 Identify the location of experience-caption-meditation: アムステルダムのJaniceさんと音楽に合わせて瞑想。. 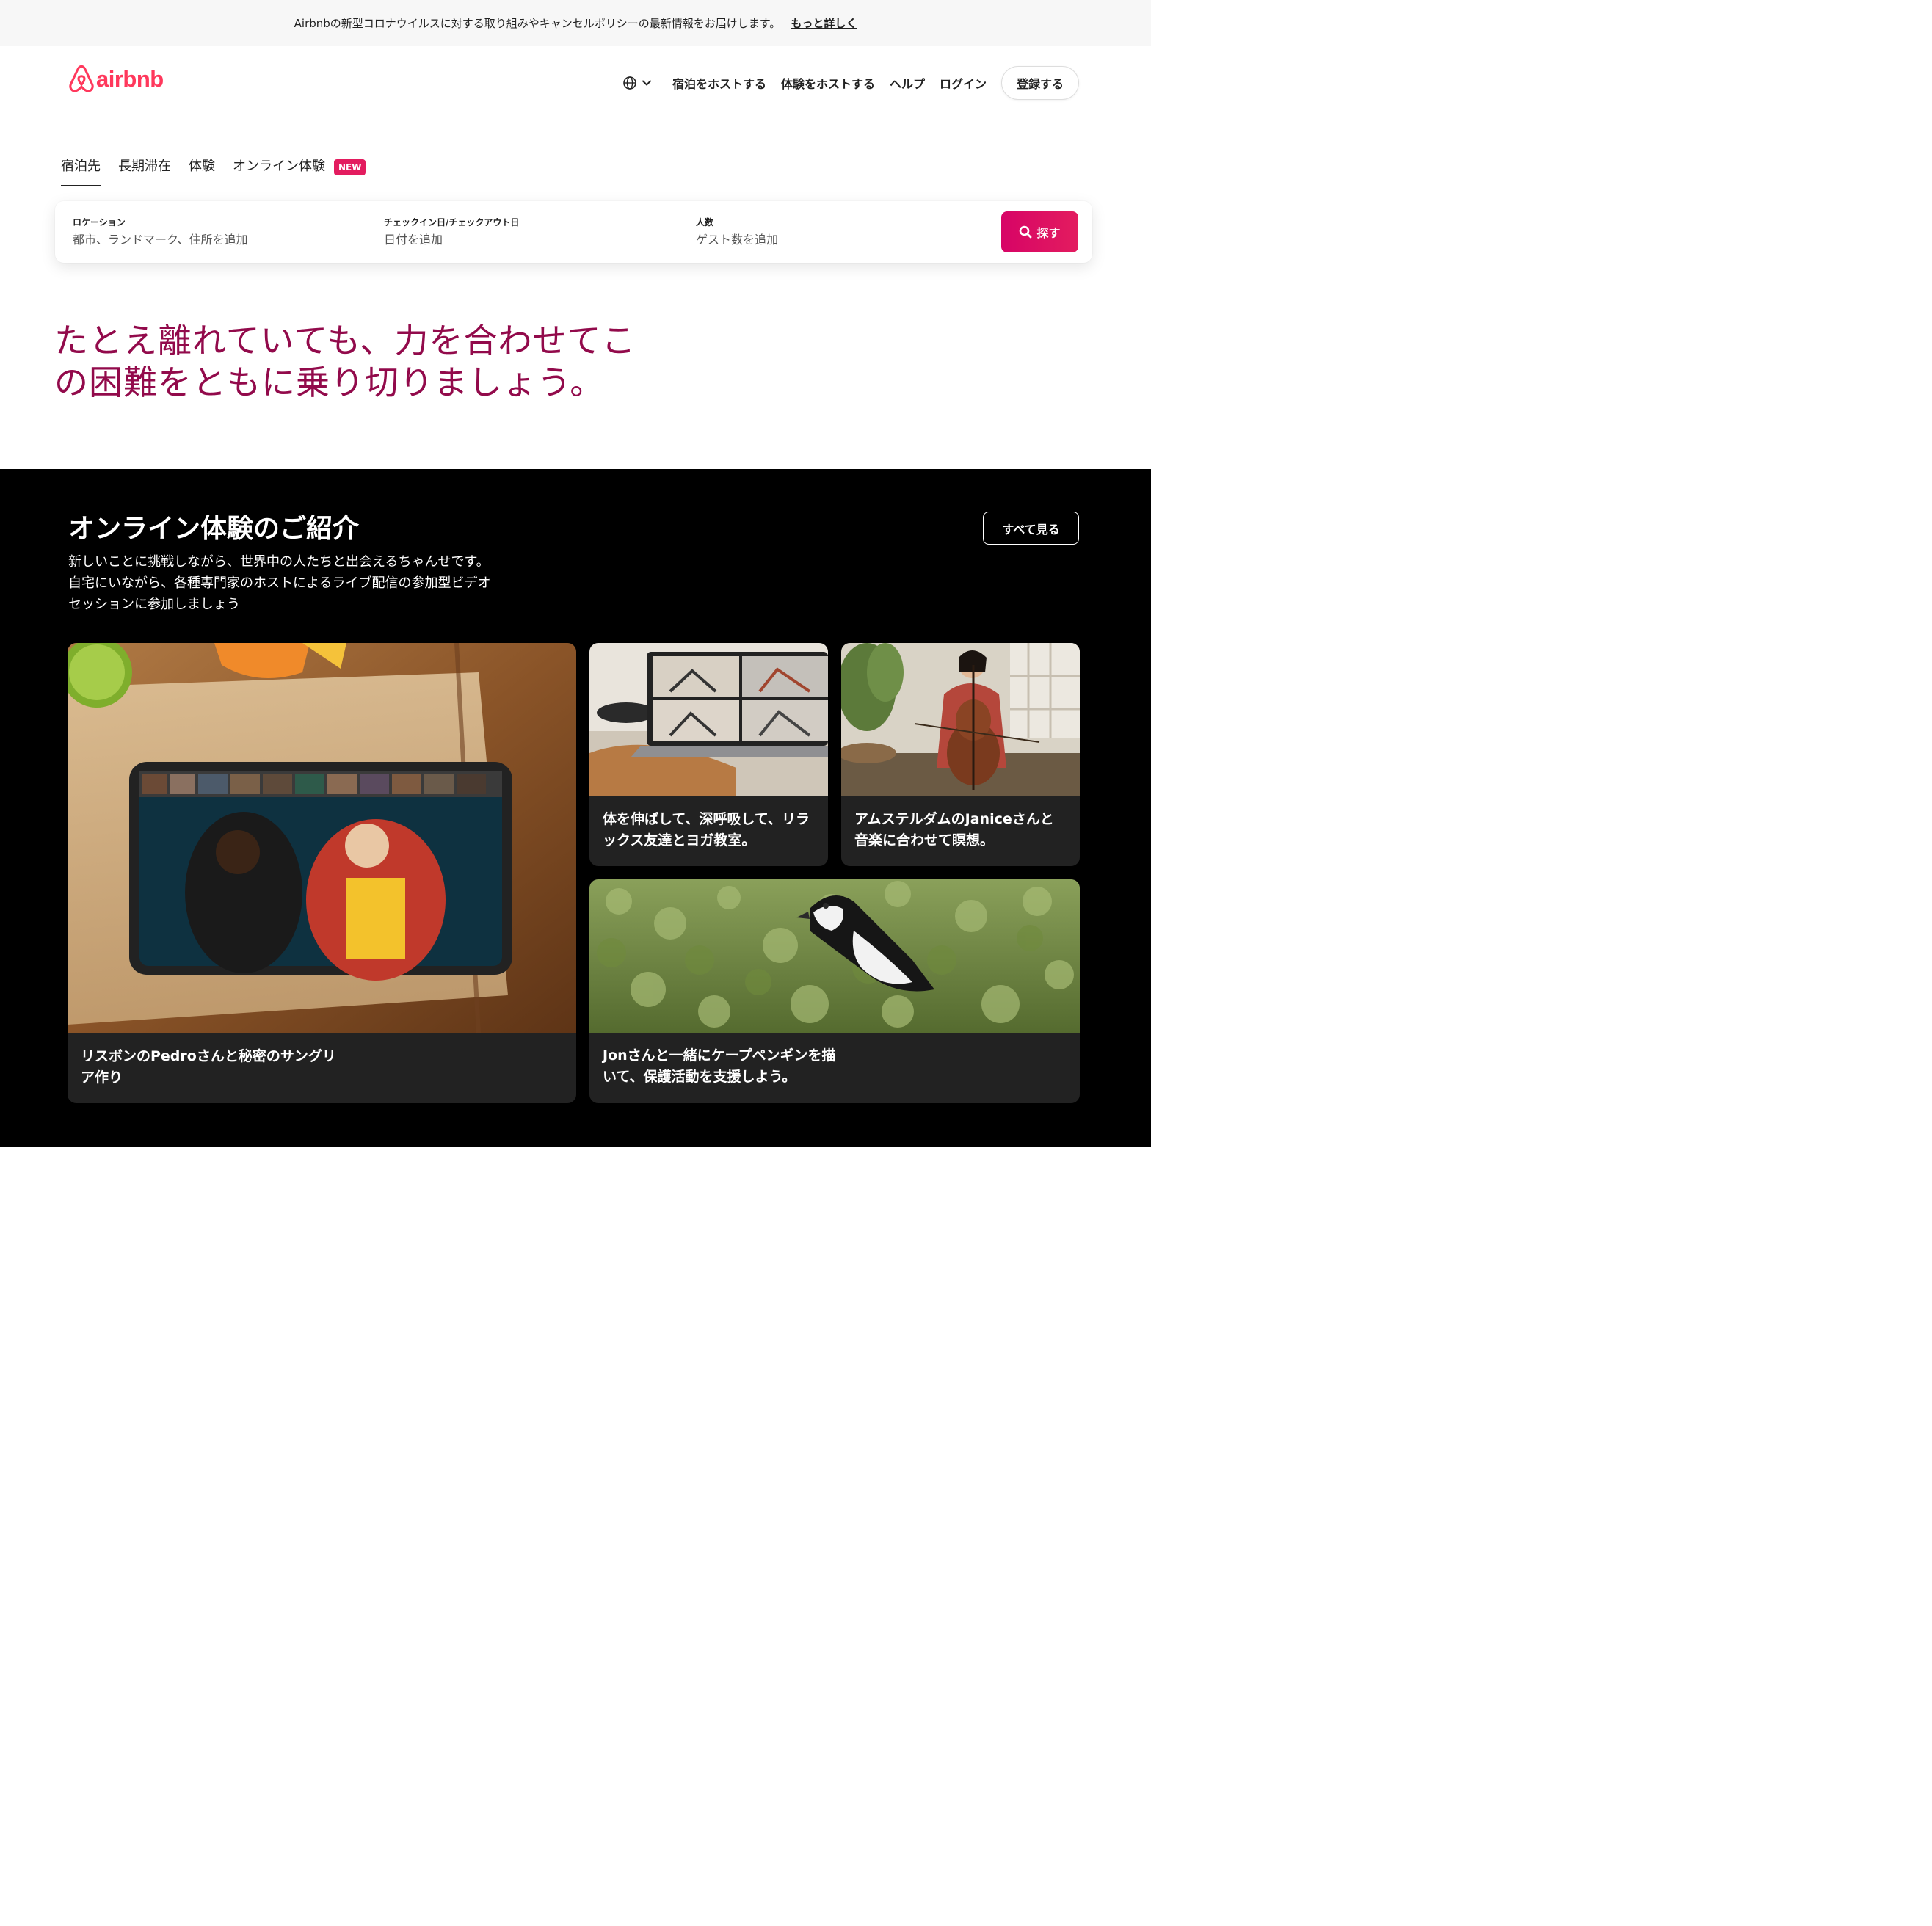
(954, 829).